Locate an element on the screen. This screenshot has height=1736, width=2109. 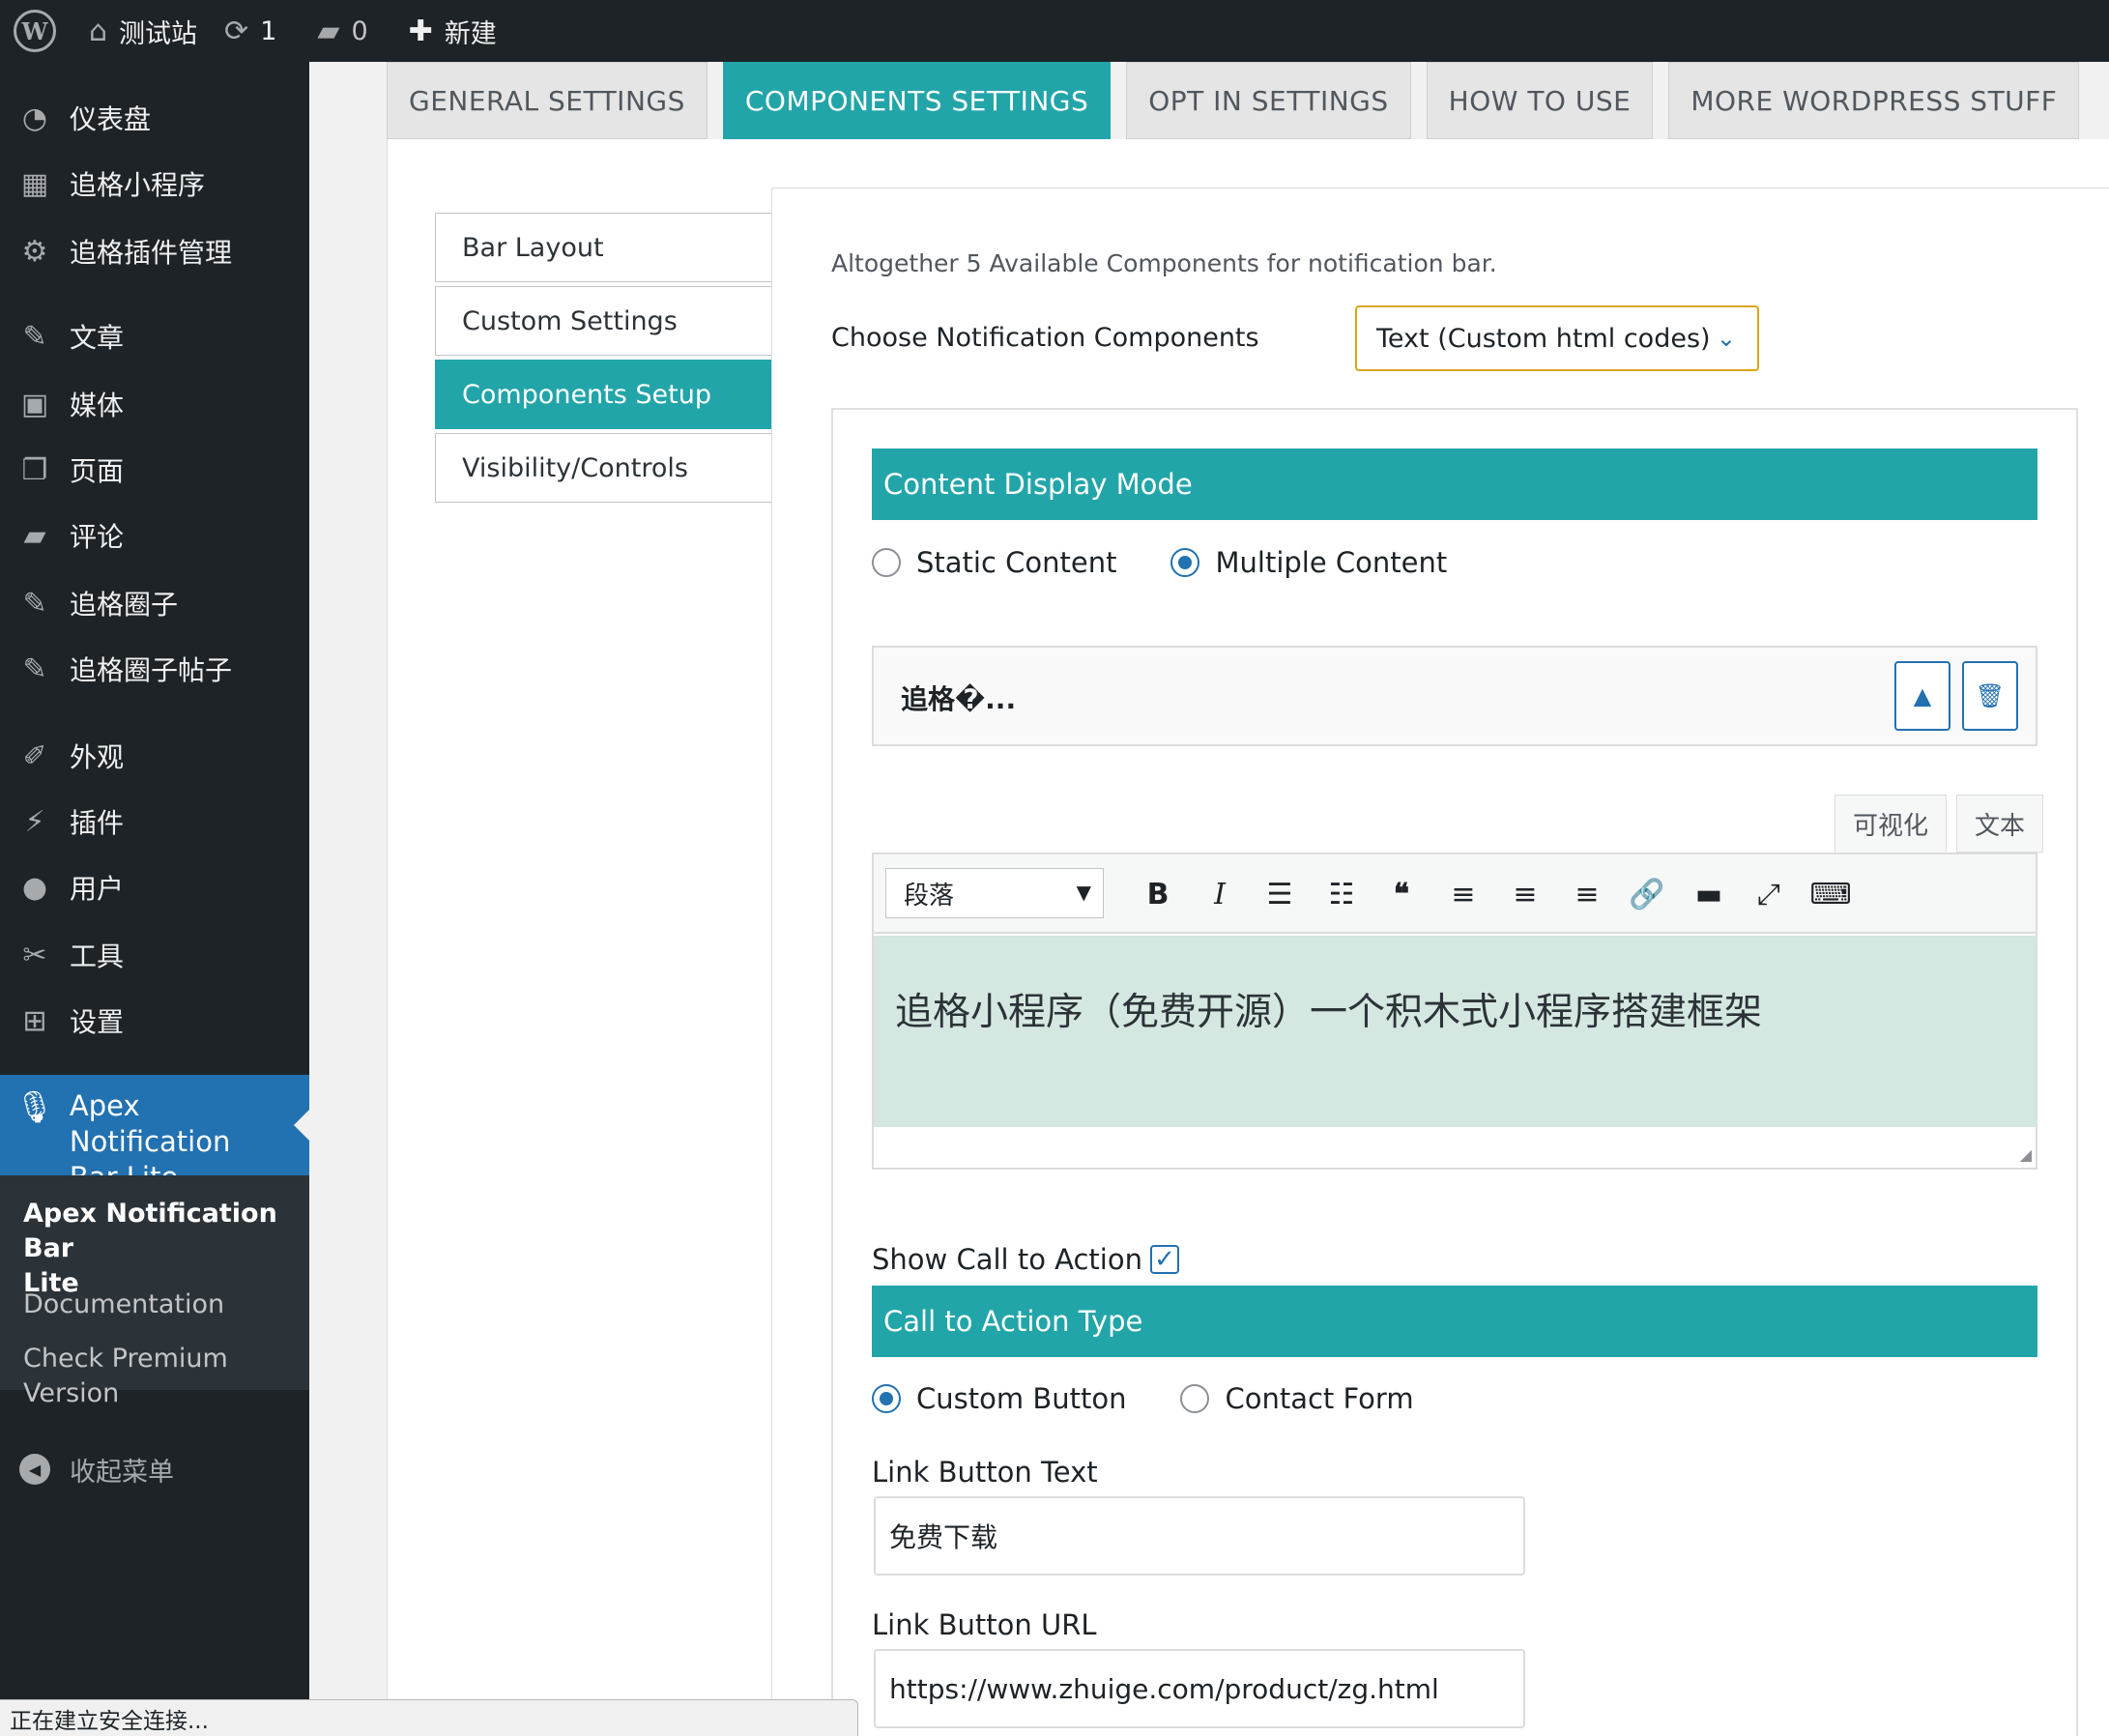
wordpress-logo-icon: W is located at coordinates (35, 31).